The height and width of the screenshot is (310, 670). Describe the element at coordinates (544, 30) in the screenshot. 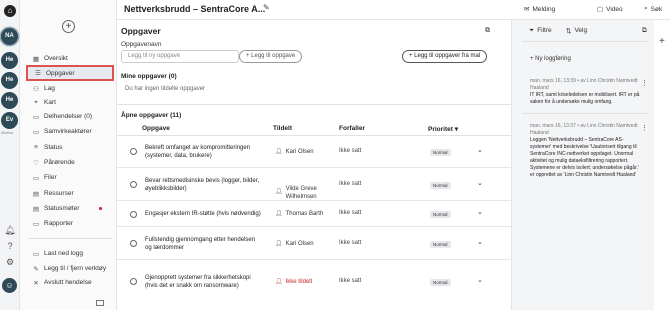

I see `filter-label: Filtre` at that location.